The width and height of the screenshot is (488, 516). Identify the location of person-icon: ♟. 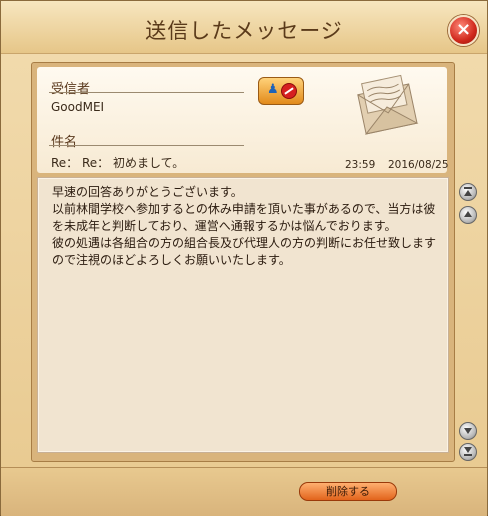
(273, 89).